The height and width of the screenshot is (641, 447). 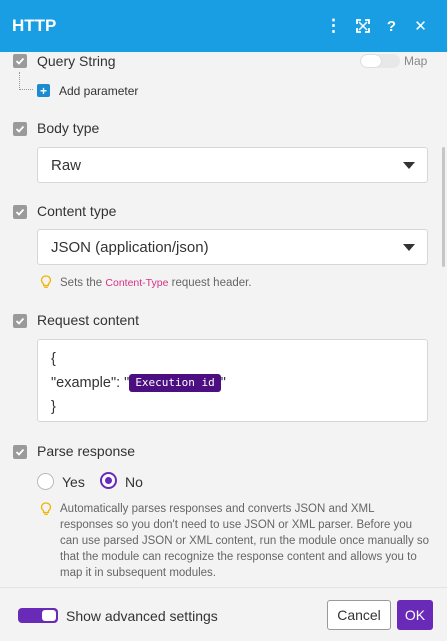 I want to click on content-type-hint: Sets the Content-Type request header., so click(x=156, y=283).